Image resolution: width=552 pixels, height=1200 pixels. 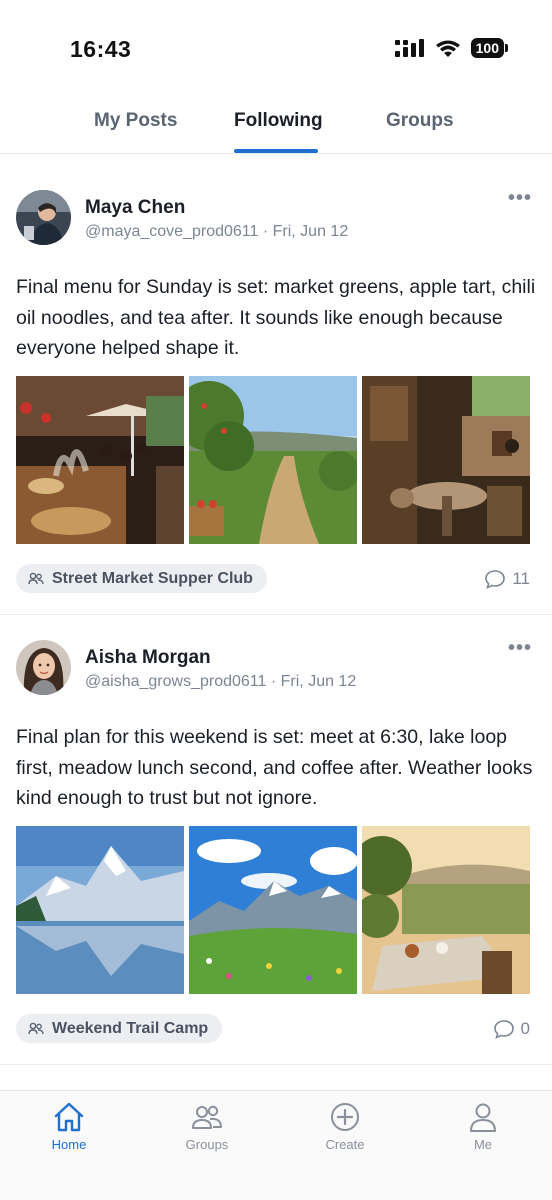 I want to click on tab-following: Following, so click(x=278, y=121).